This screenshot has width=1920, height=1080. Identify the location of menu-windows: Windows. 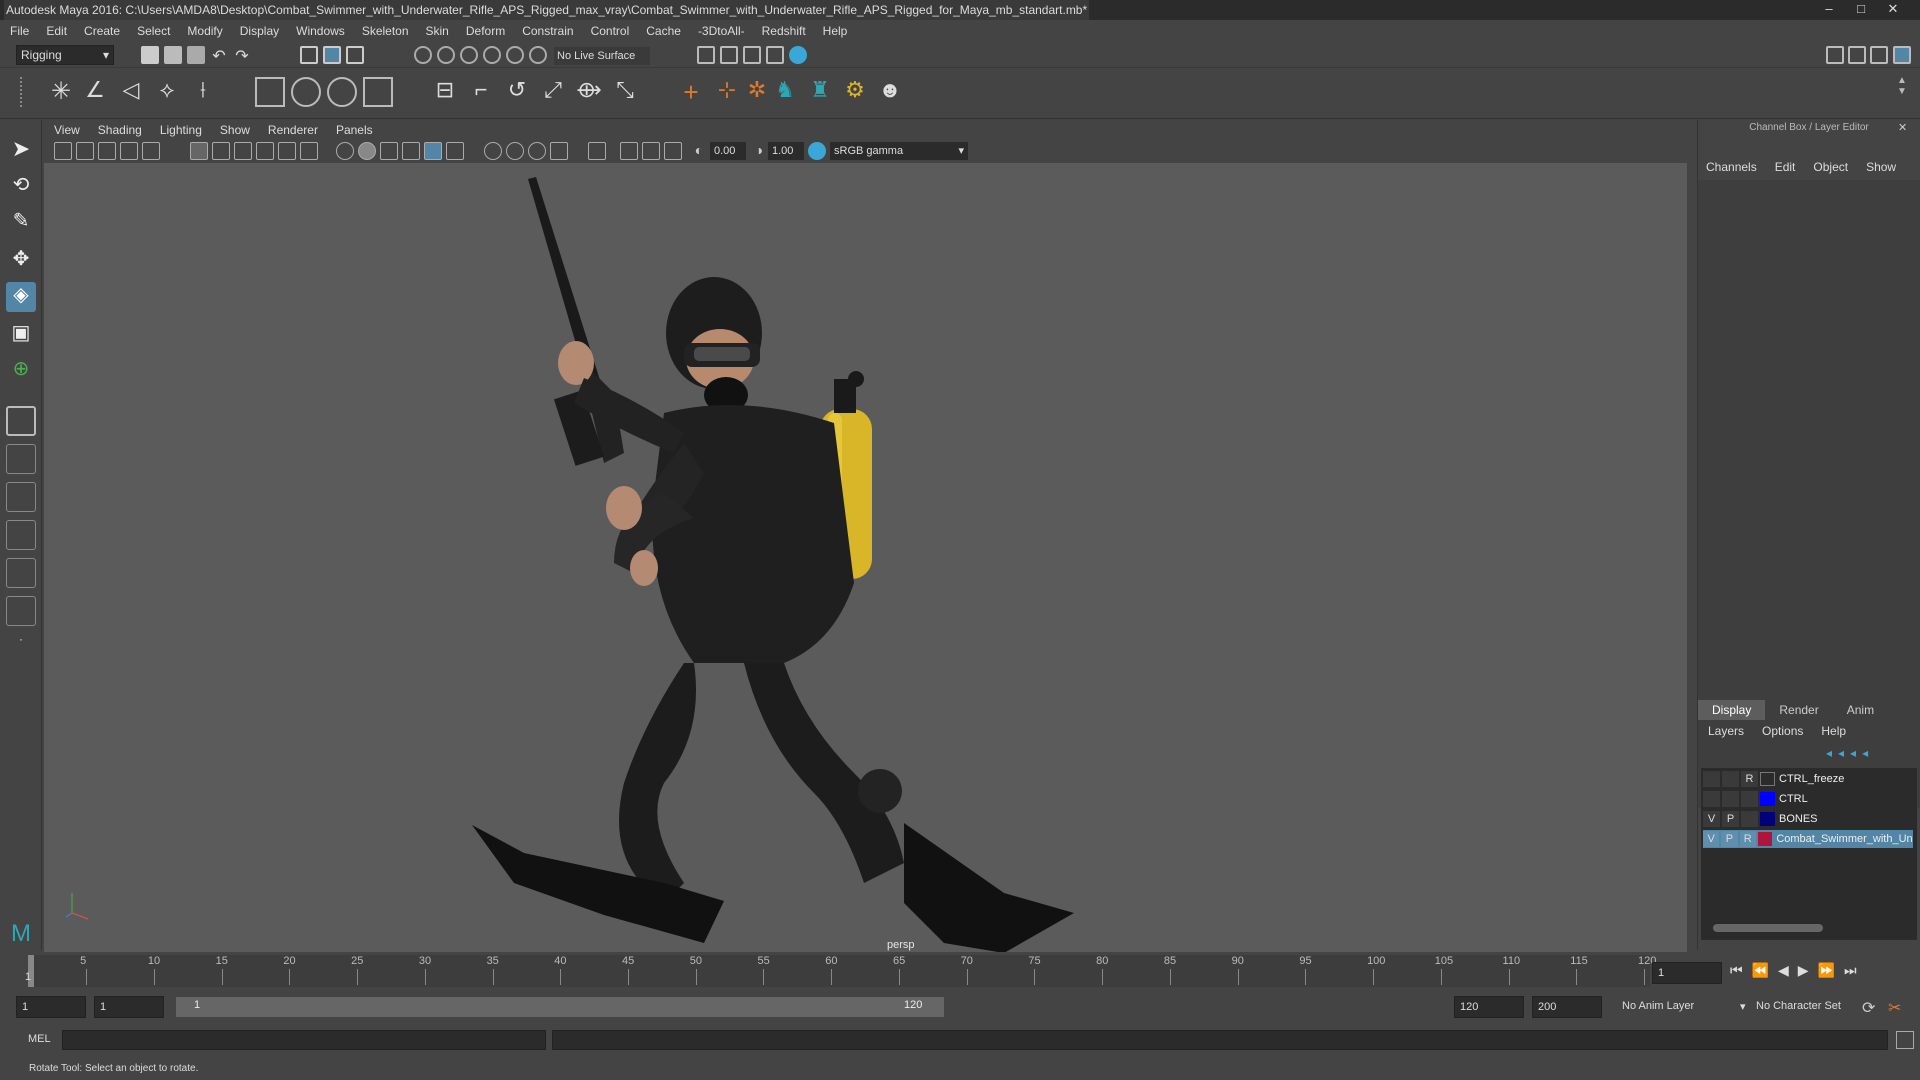
(320, 31).